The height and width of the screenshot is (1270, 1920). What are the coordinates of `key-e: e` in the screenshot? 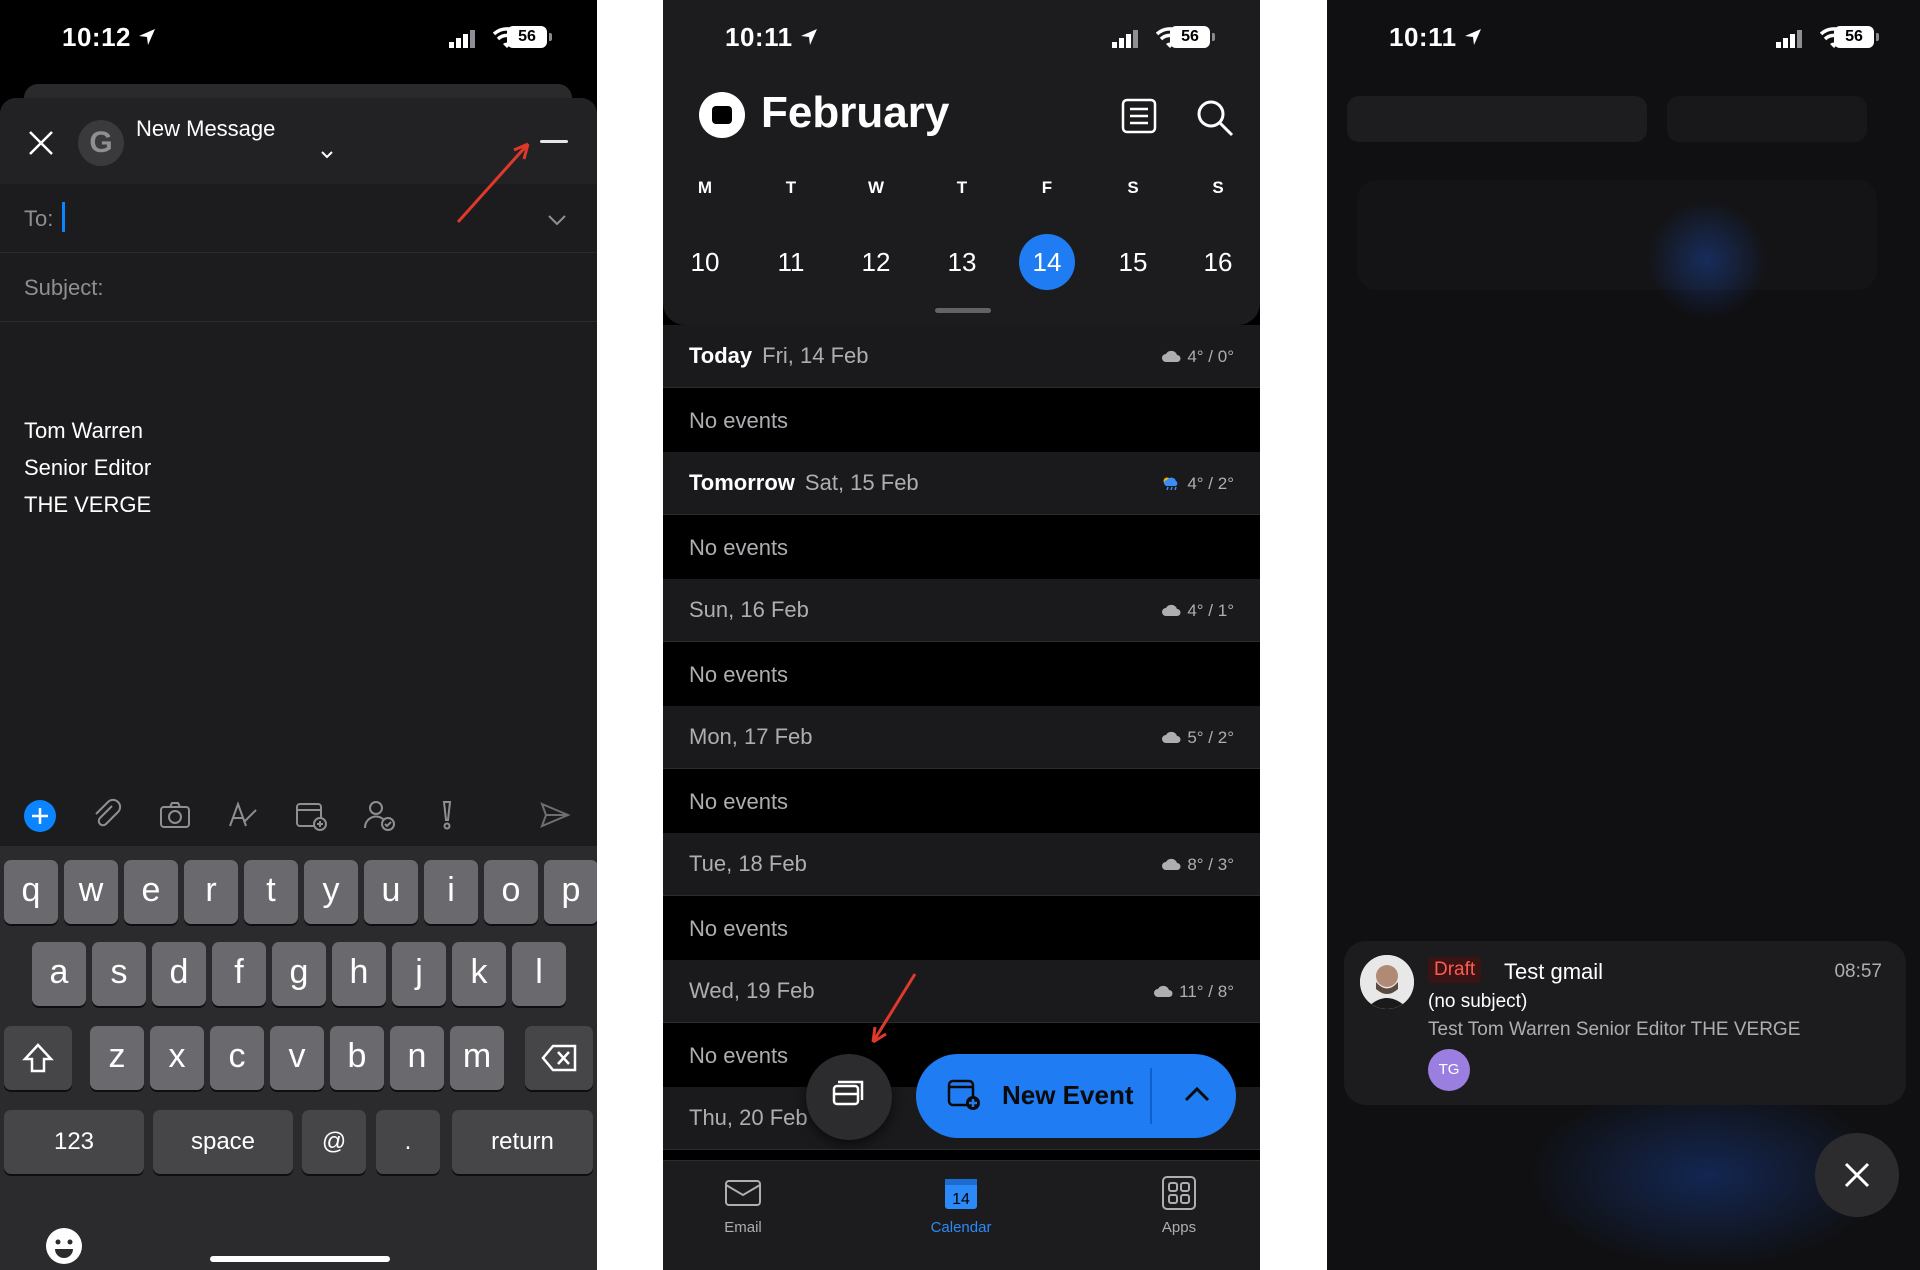 It's located at (151, 892).